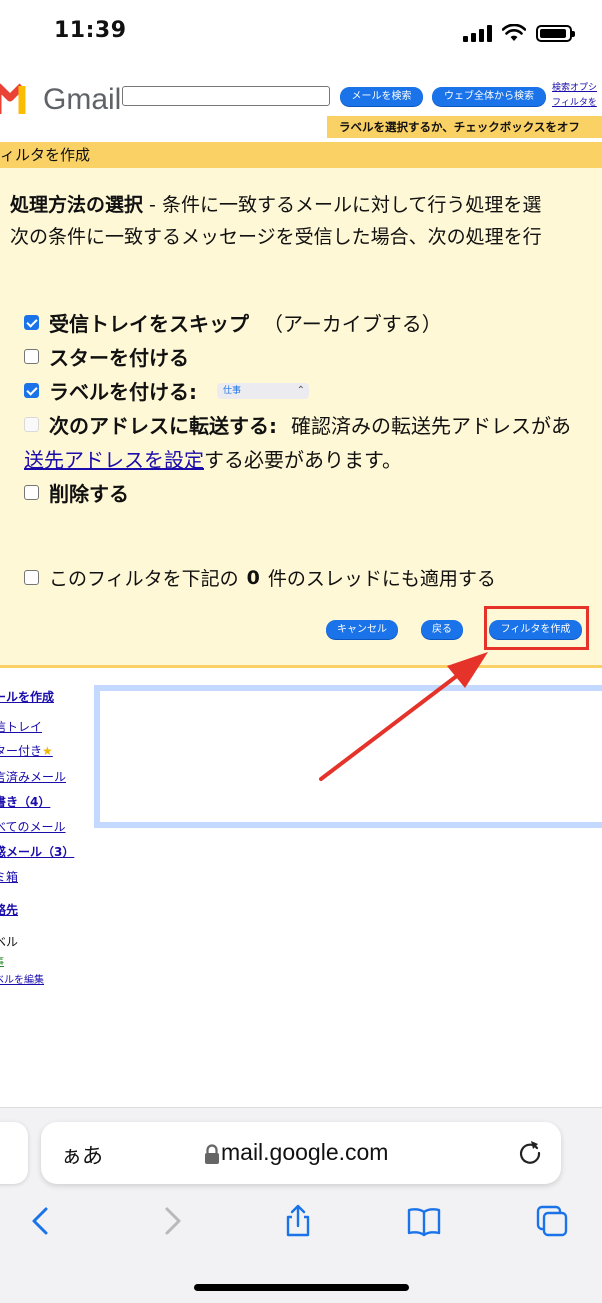 This screenshot has width=602, height=1303. Describe the element at coordinates (25, 801) in the screenshot. I see `drafts-link: 書き（4）` at that location.